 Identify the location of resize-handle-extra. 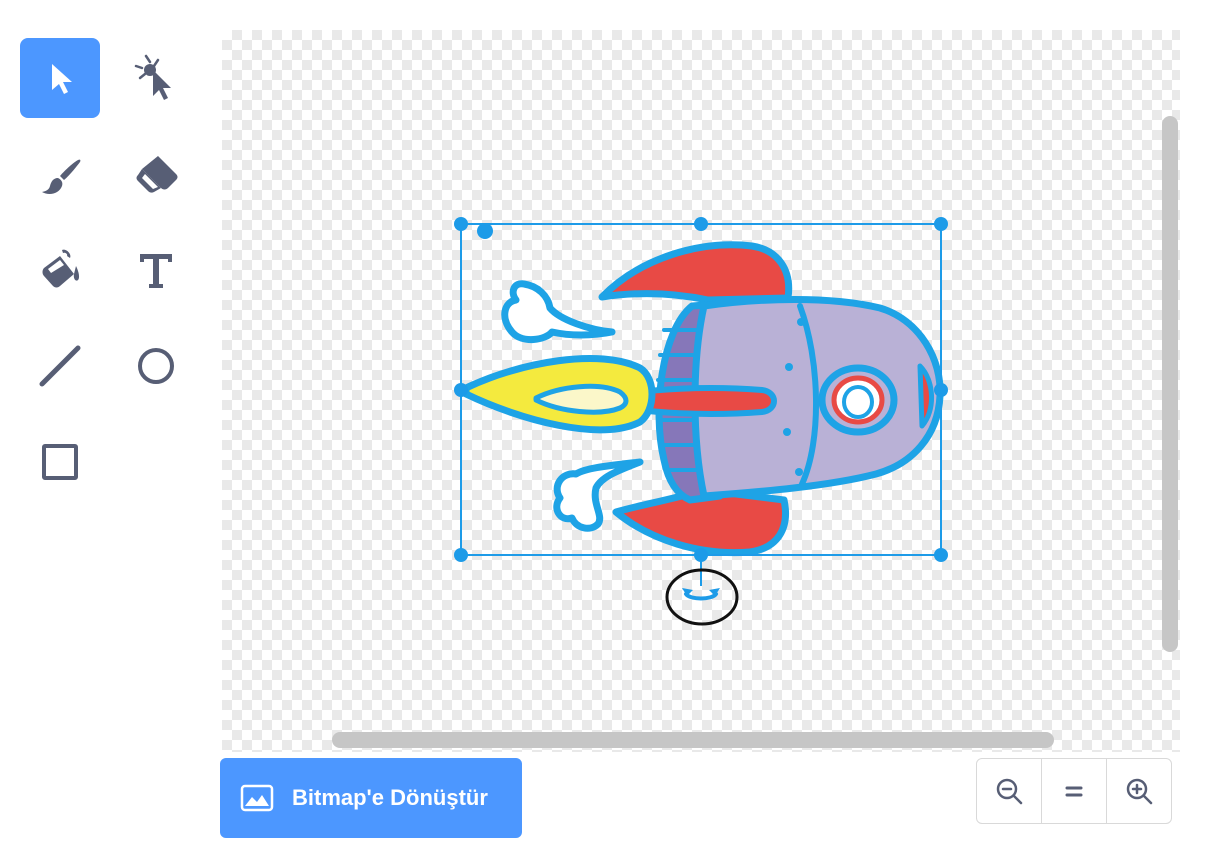
(485, 231).